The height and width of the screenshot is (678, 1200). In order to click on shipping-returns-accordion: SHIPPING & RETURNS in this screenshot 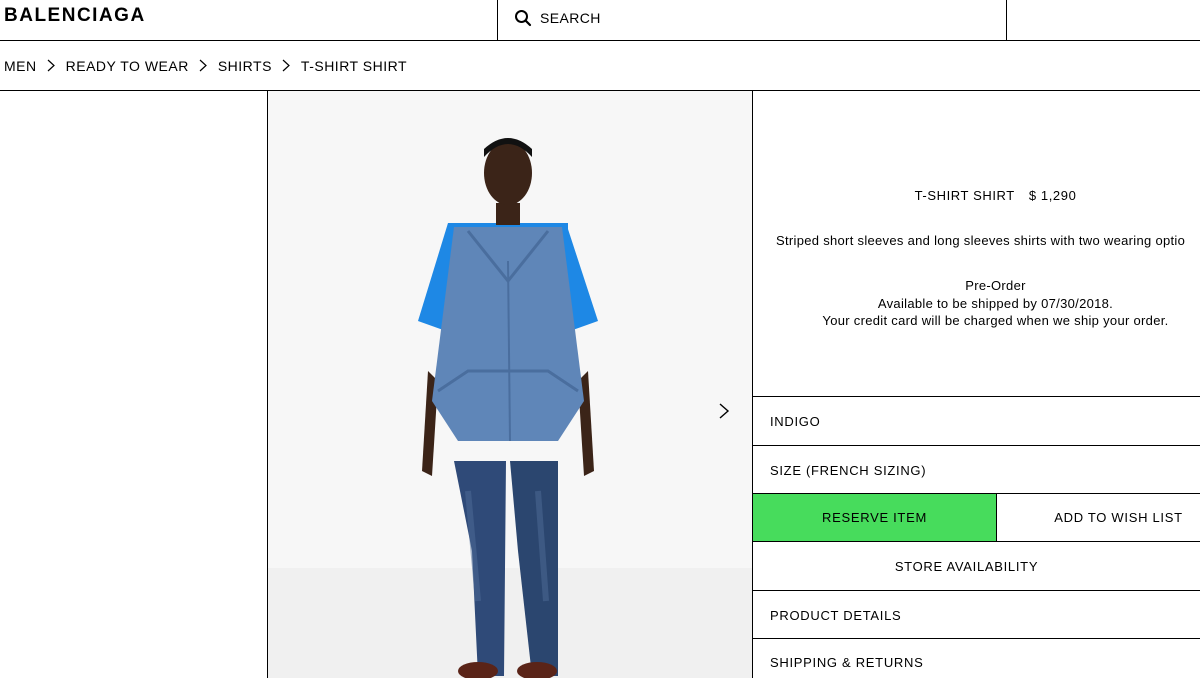, I will do `click(976, 658)`.